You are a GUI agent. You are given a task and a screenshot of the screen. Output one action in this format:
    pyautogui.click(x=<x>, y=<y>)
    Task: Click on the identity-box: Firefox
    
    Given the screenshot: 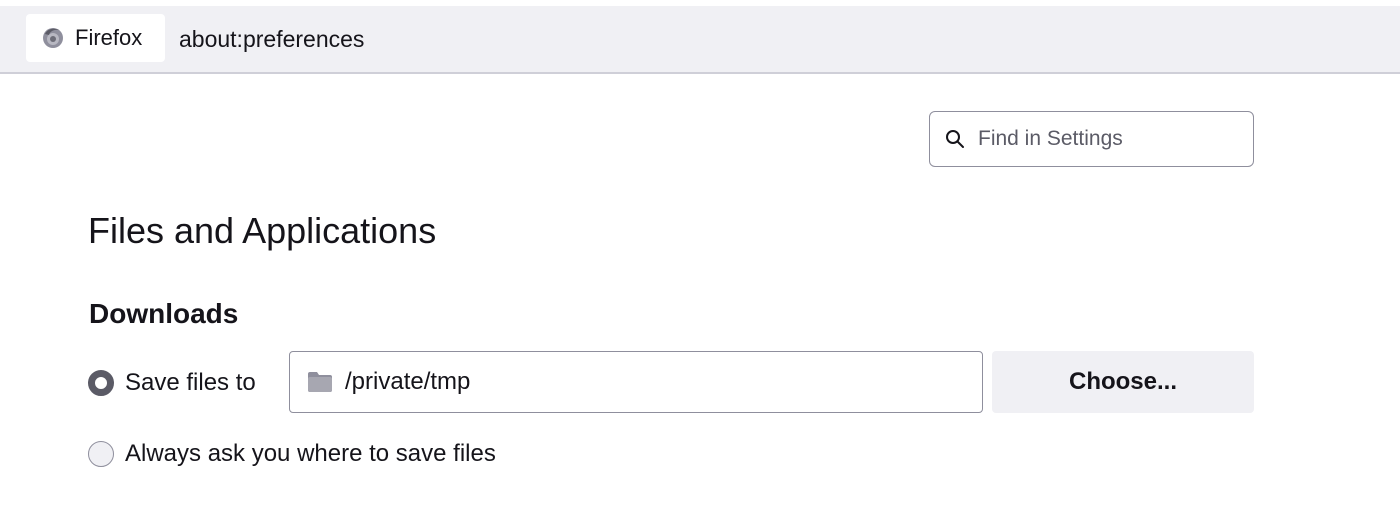 What is the action you would take?
    pyautogui.click(x=95, y=38)
    